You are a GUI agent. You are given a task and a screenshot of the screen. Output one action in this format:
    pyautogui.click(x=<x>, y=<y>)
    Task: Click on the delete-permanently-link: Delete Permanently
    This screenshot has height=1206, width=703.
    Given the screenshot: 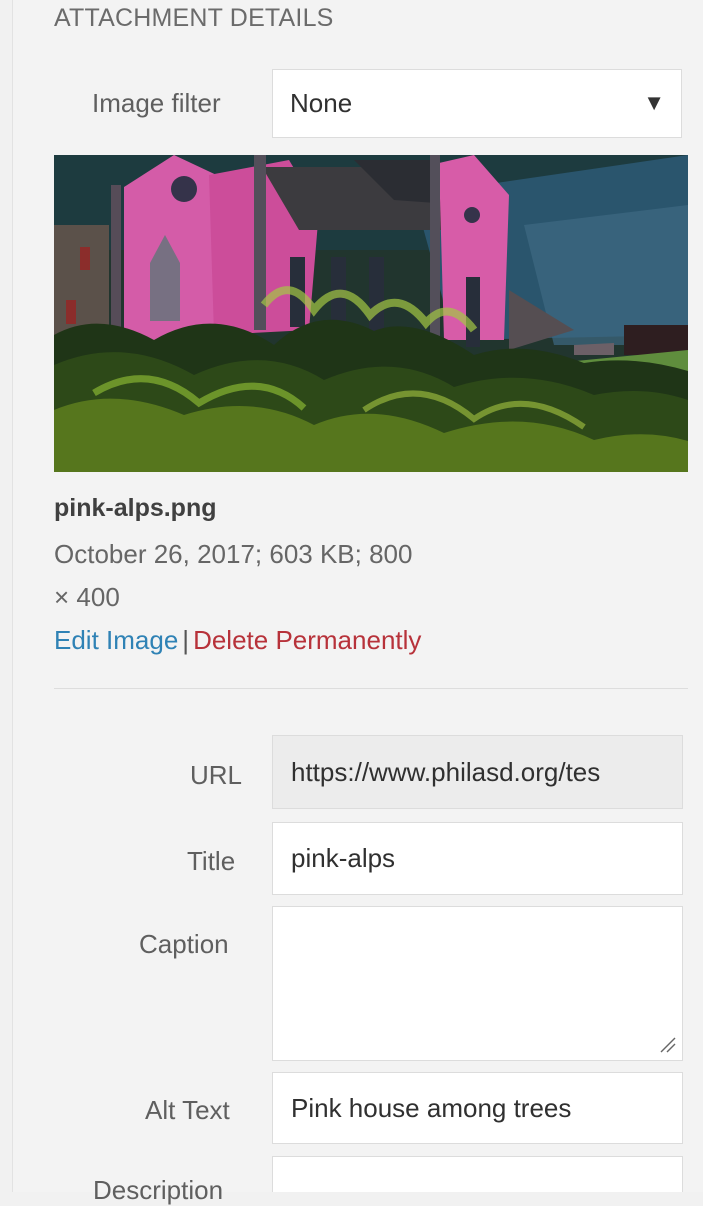 What is the action you would take?
    pyautogui.click(x=307, y=640)
    